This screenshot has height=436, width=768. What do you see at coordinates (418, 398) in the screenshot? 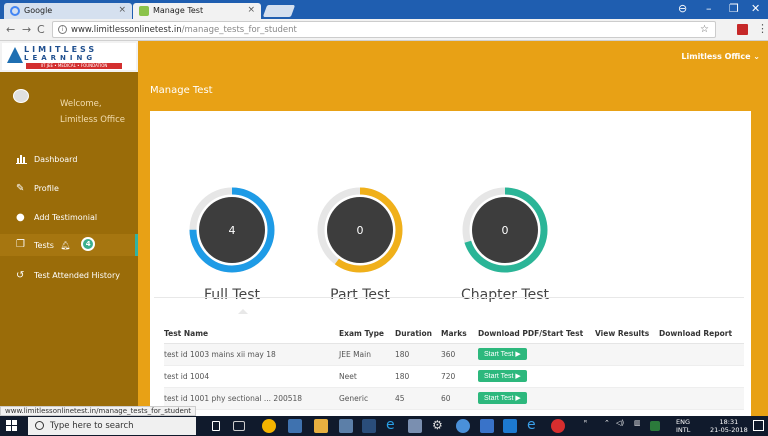
I see `cell-duration: 45` at bounding box center [418, 398].